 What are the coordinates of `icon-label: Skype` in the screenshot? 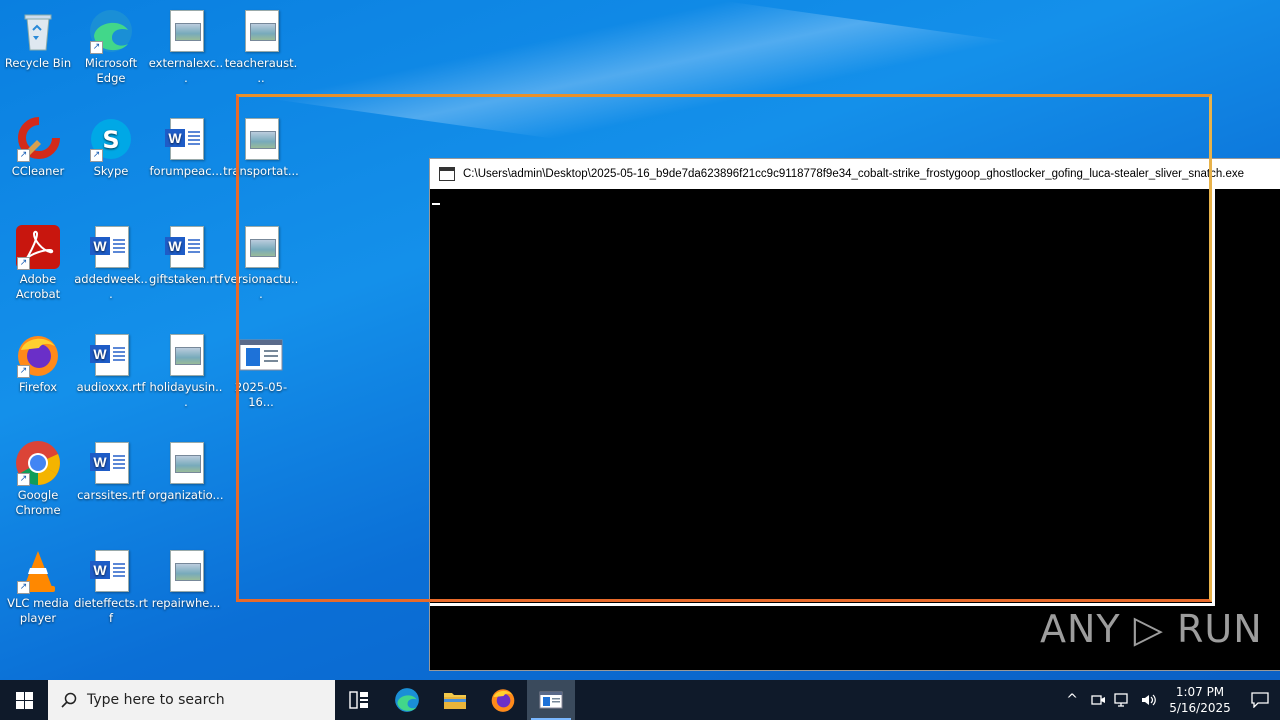 It's located at (111, 171).